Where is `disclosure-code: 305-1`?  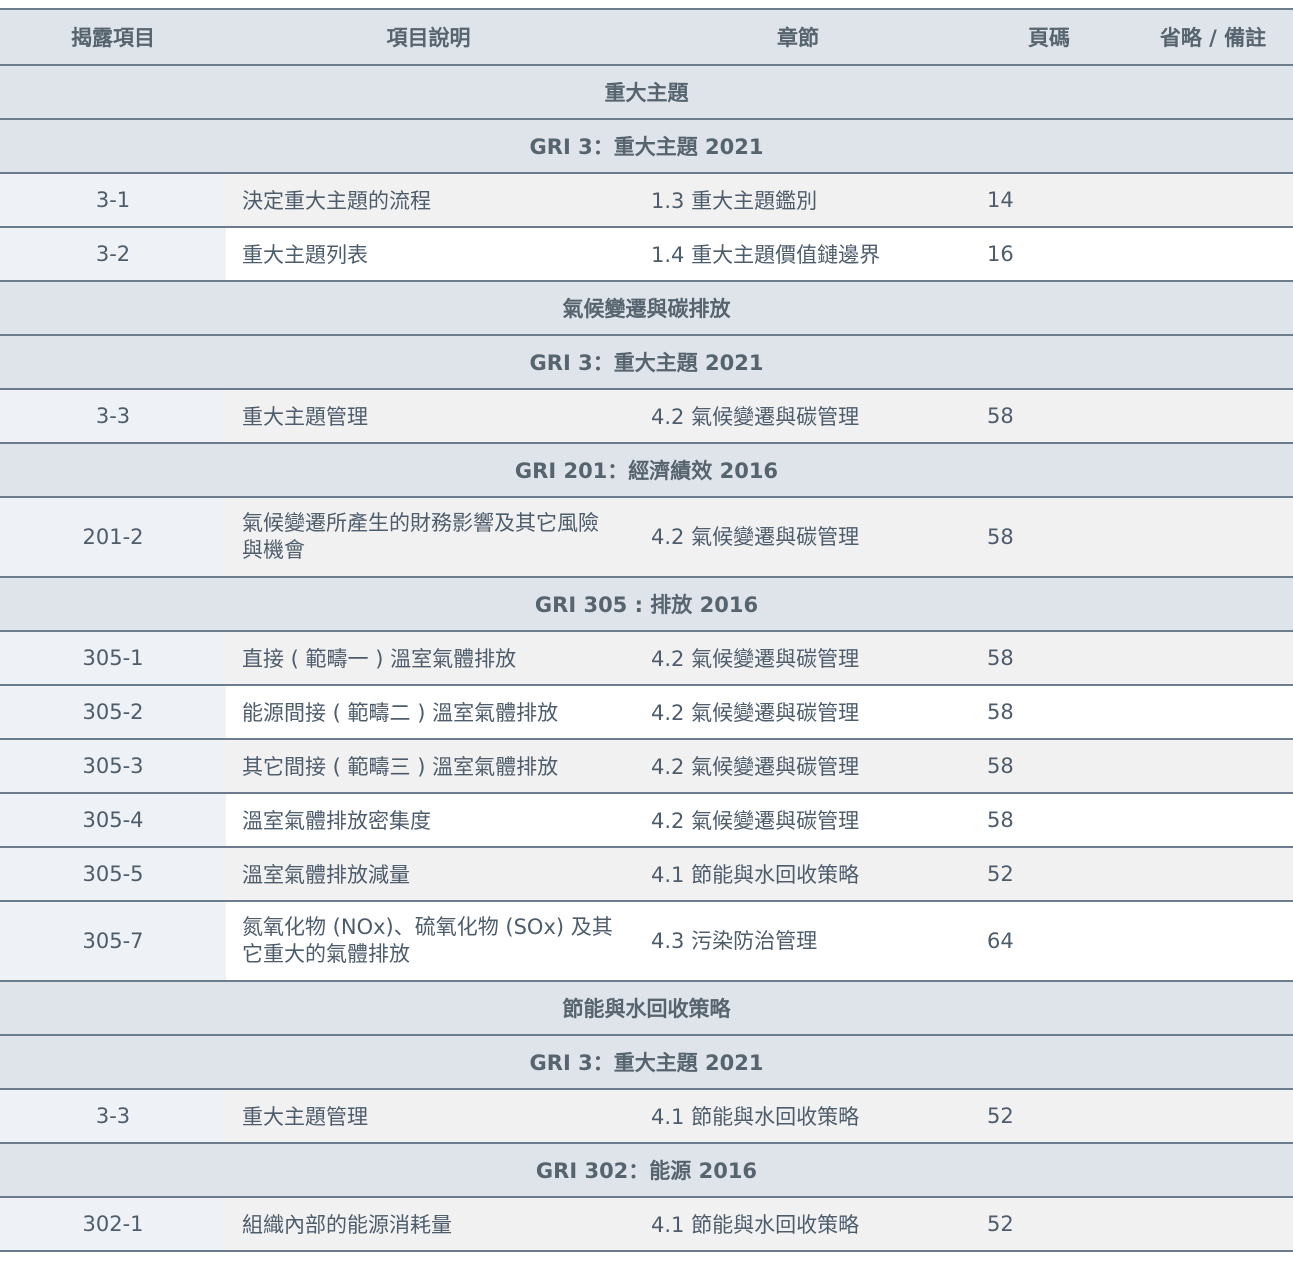 disclosure-code: 305-1 is located at coordinates (113, 658).